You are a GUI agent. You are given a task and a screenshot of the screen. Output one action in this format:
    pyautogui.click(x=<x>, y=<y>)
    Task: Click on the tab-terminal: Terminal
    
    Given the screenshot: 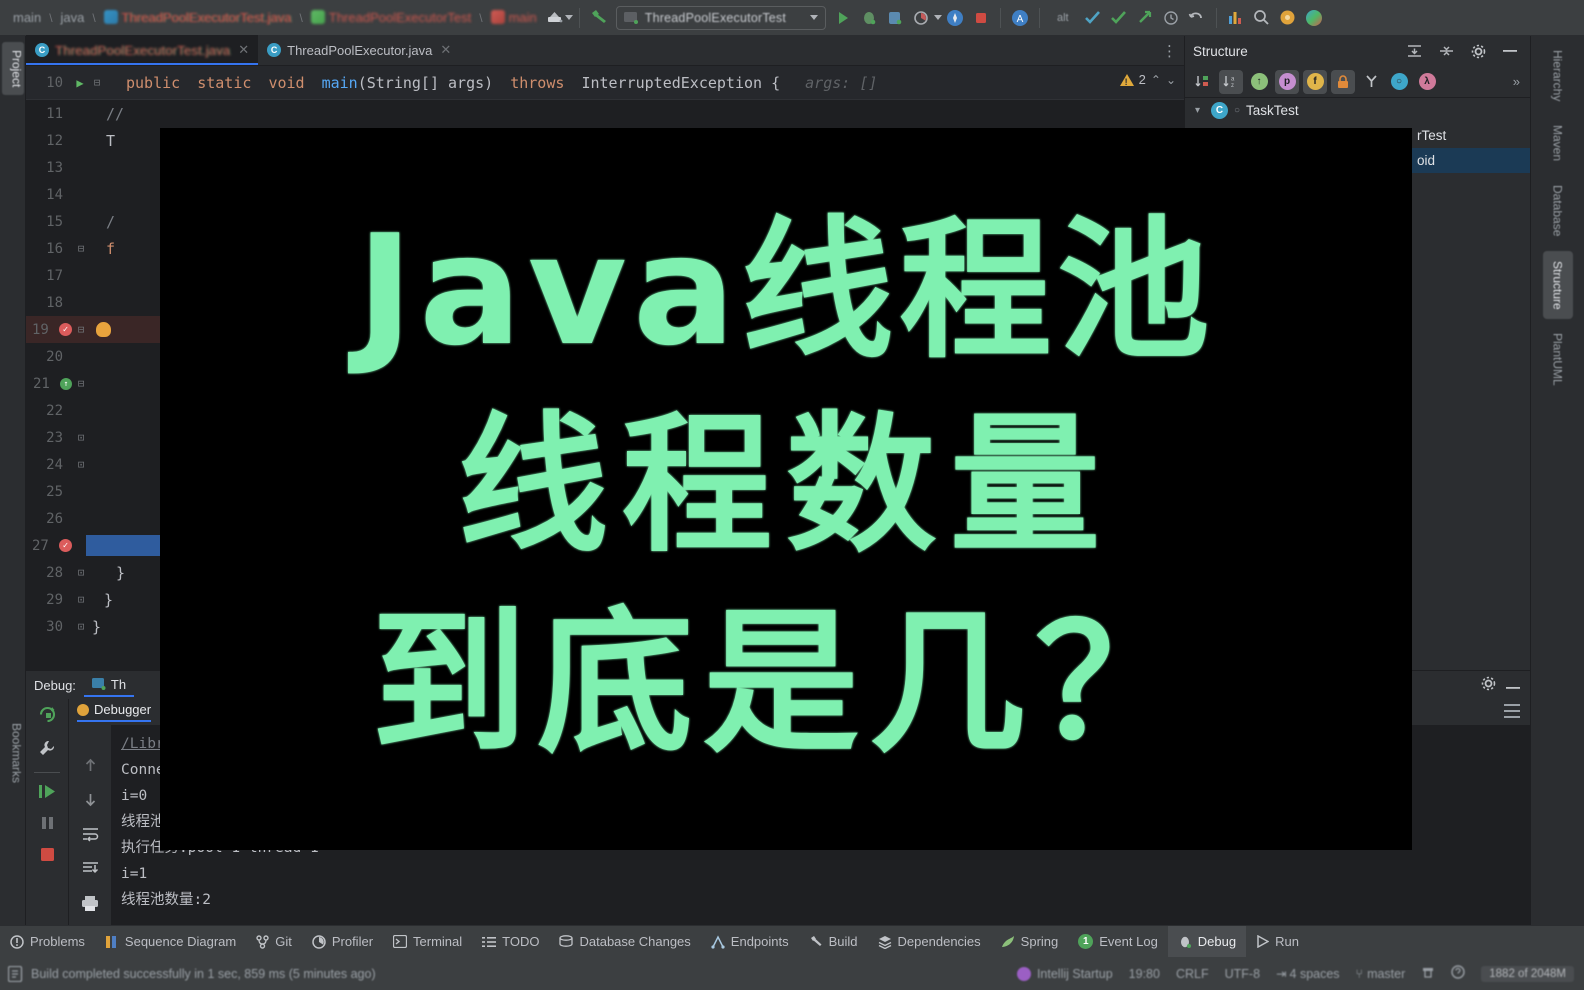 What is the action you would take?
    pyautogui.click(x=427, y=942)
    